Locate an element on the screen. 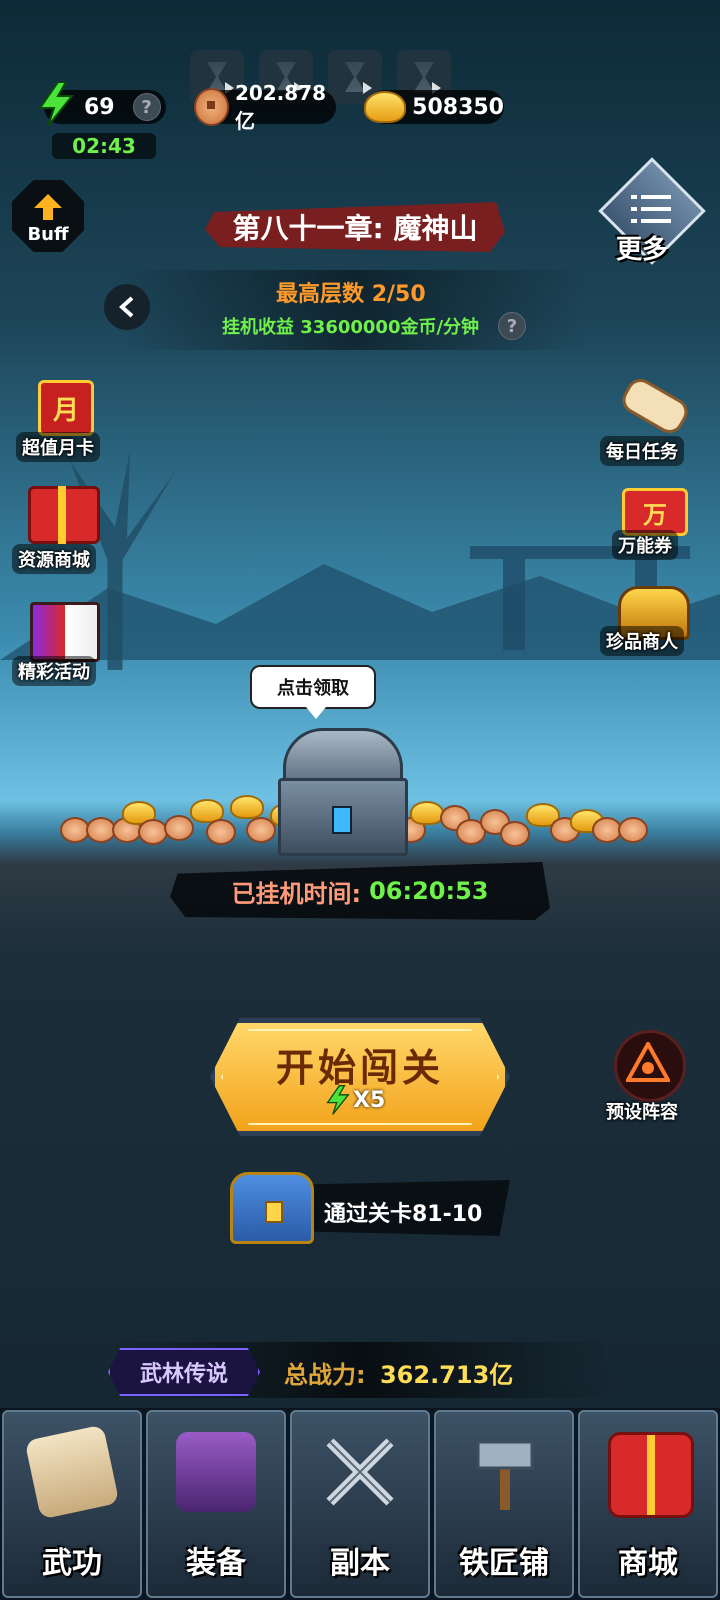 This screenshot has height=1600, width=720. events-button: 精彩活动 is located at coordinates (60, 643).